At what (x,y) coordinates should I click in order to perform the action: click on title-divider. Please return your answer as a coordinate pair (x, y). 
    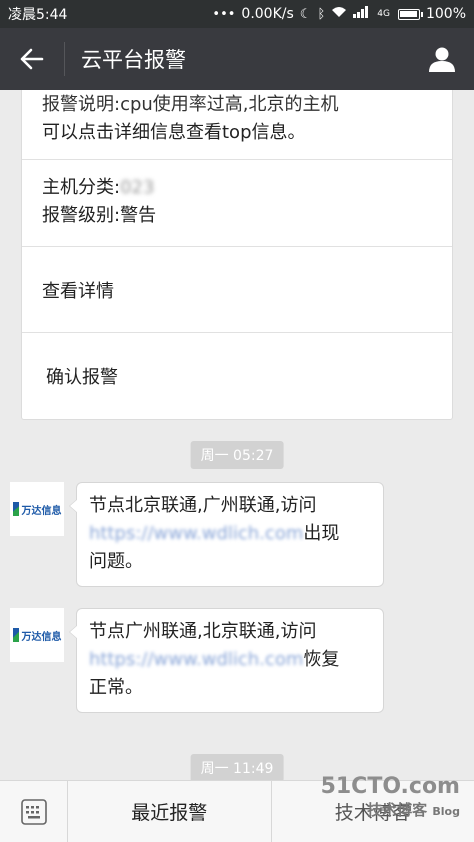
    Looking at the image, I should click on (64, 59).